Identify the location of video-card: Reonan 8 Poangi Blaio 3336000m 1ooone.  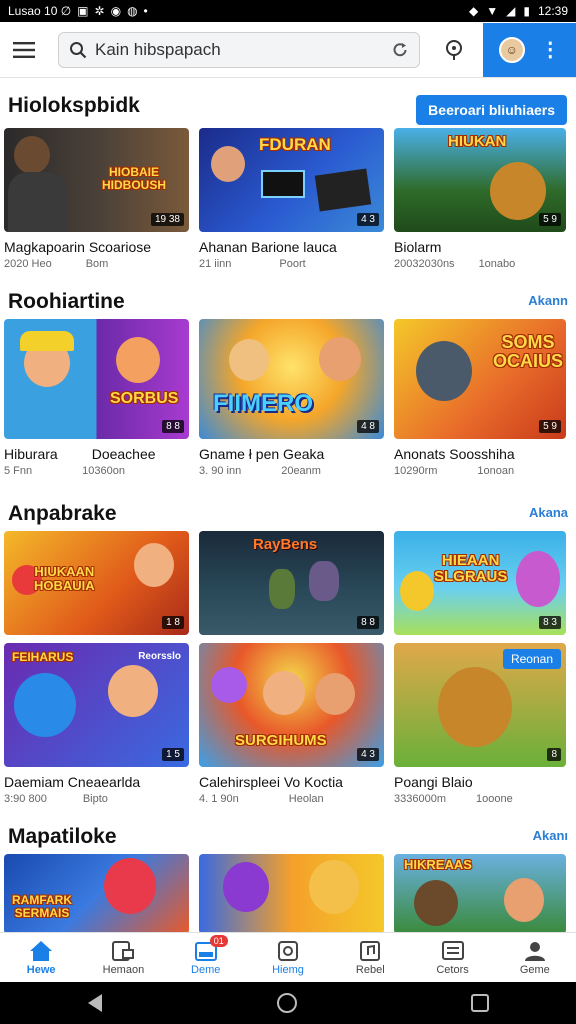
(480, 724).